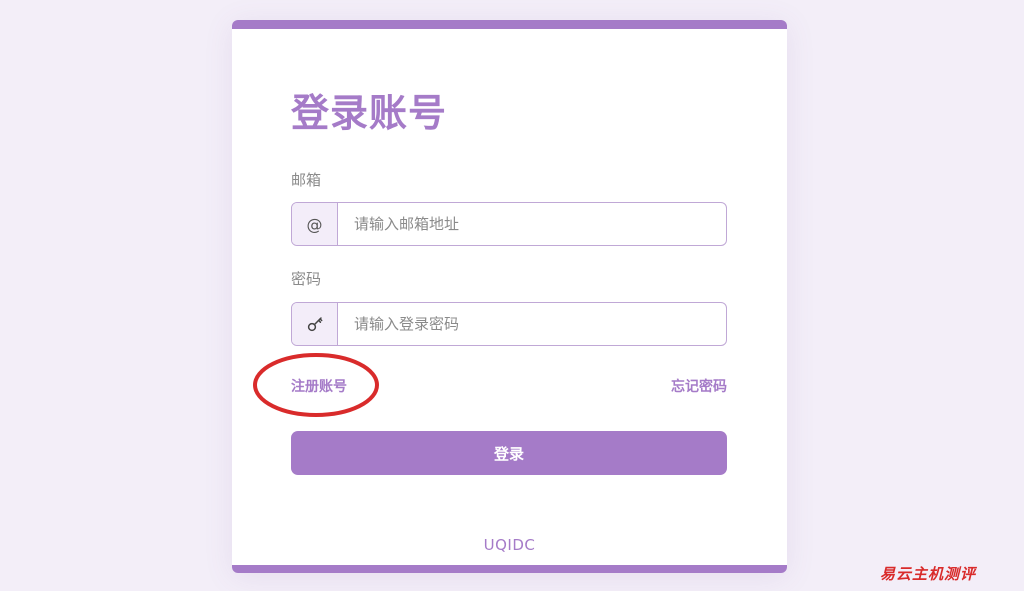 Image resolution: width=1024 pixels, height=591 pixels. What do you see at coordinates (315, 224) in the screenshot?
I see `at-sign-icon: @` at bounding box center [315, 224].